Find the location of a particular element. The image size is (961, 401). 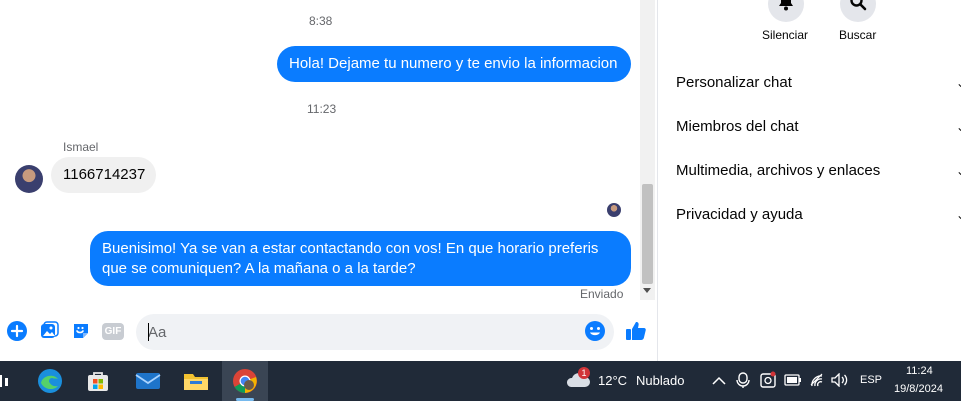

message-status: Enviado is located at coordinates (602, 294).